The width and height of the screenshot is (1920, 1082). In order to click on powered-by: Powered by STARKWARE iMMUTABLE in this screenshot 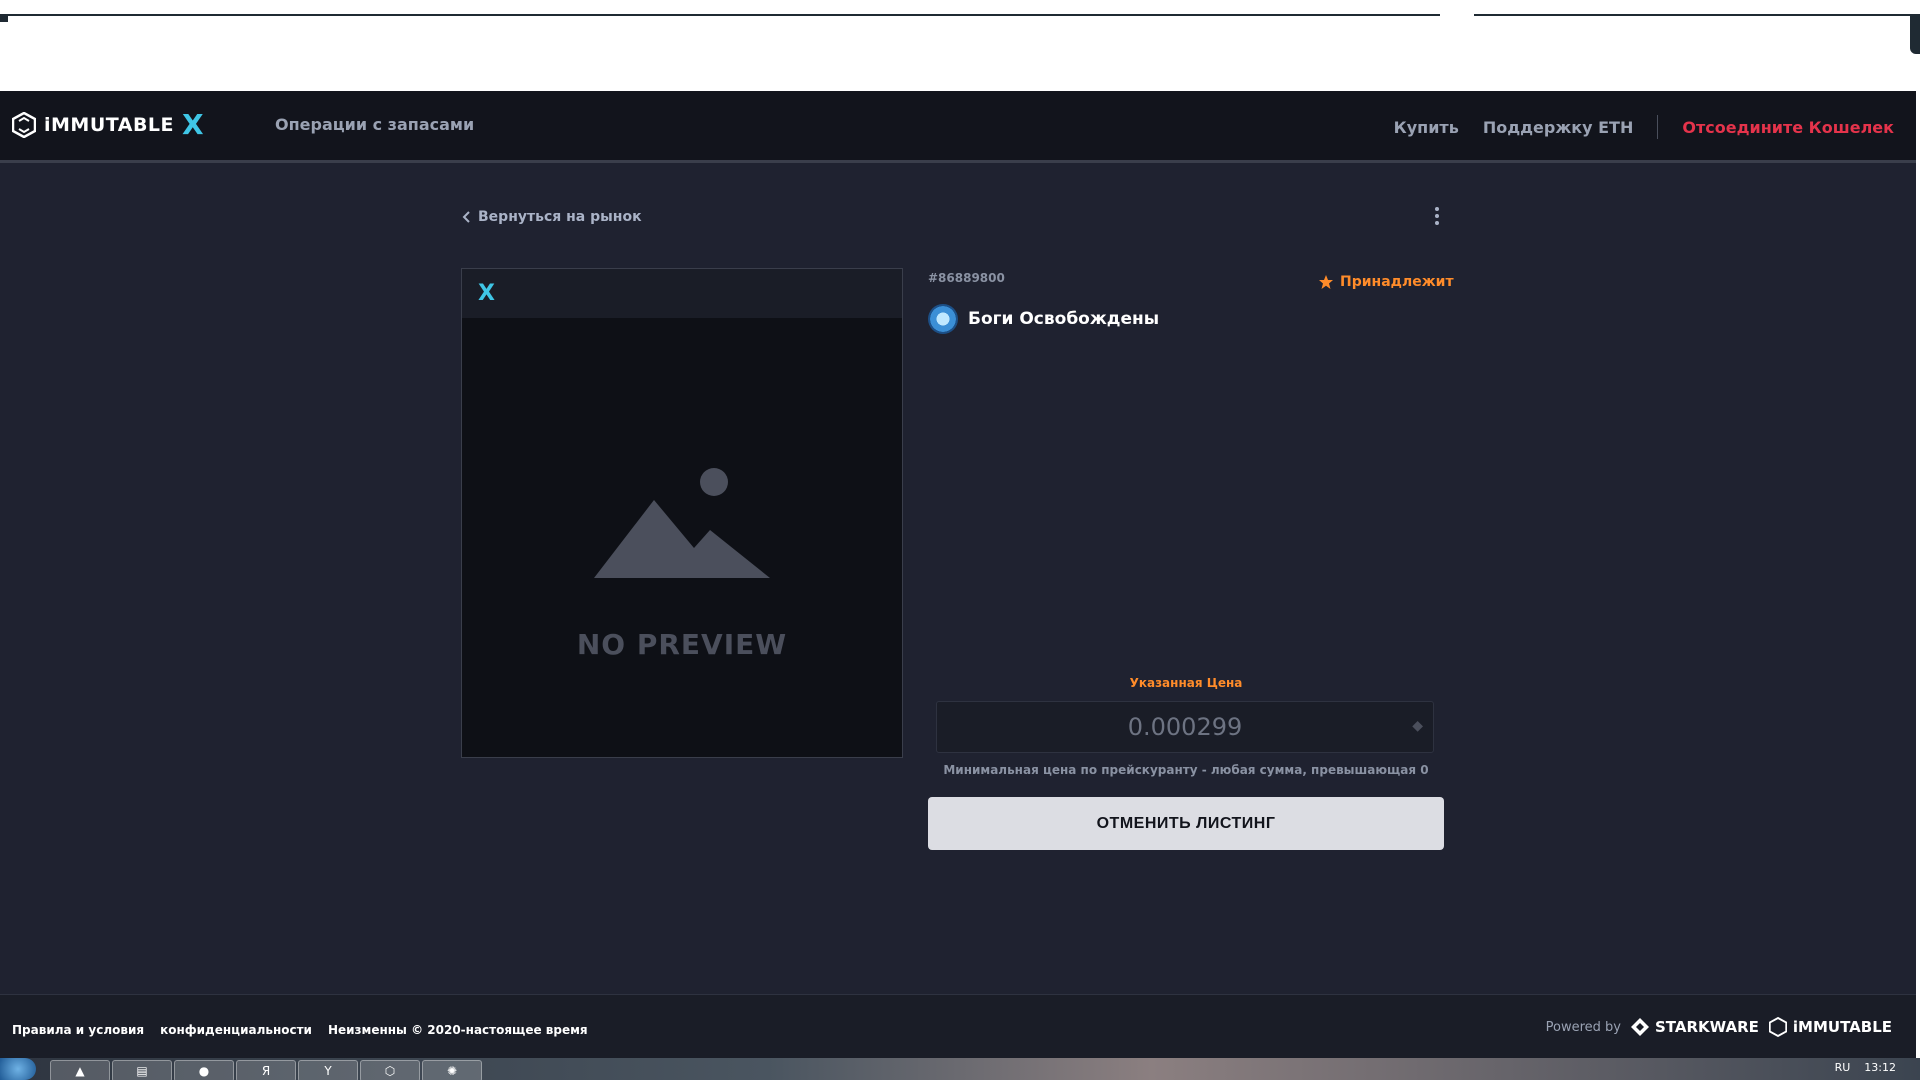, I will do `click(1719, 1027)`.